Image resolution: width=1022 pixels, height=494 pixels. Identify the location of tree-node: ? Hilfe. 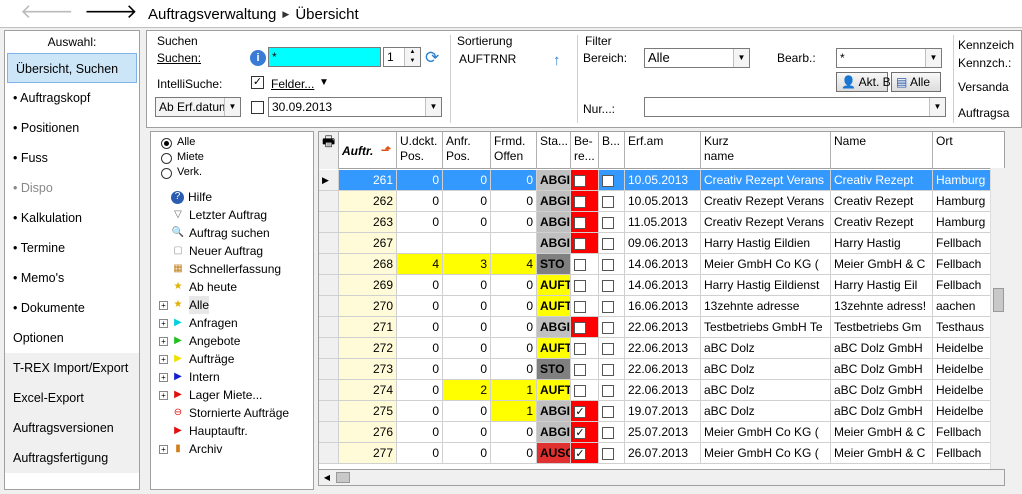
(191, 197).